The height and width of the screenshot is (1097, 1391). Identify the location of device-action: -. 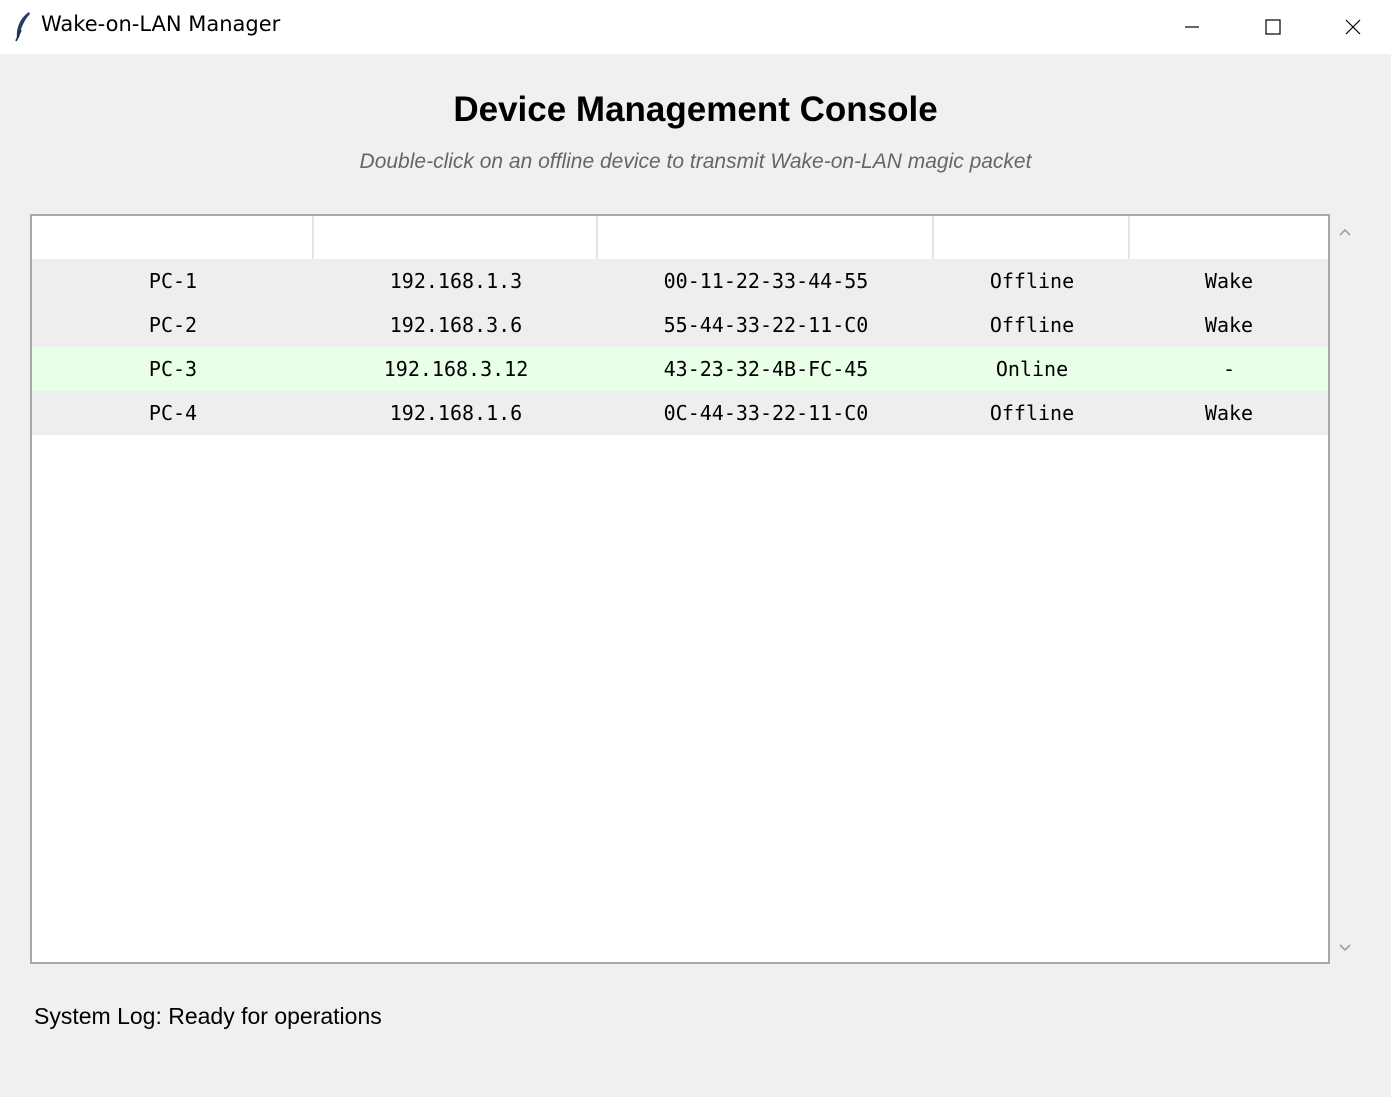
(1229, 369).